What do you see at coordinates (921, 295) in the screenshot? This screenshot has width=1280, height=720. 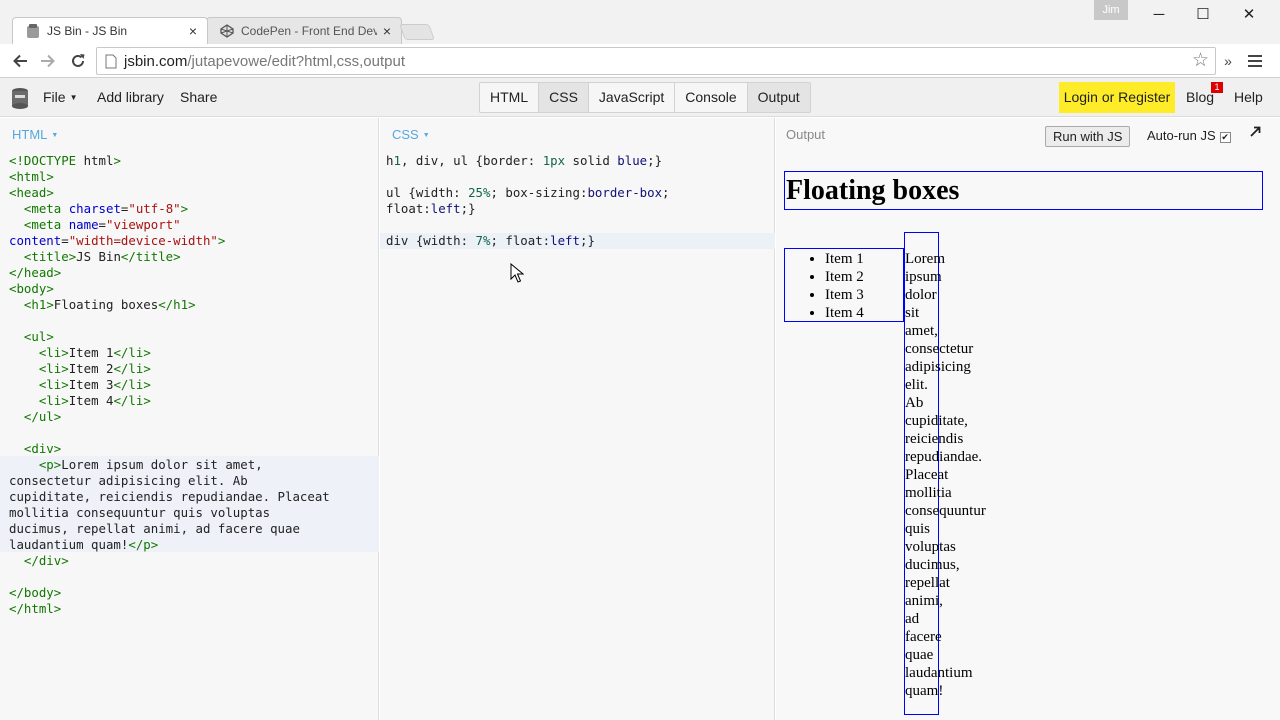 I see `paragraph-word: dolor` at bounding box center [921, 295].